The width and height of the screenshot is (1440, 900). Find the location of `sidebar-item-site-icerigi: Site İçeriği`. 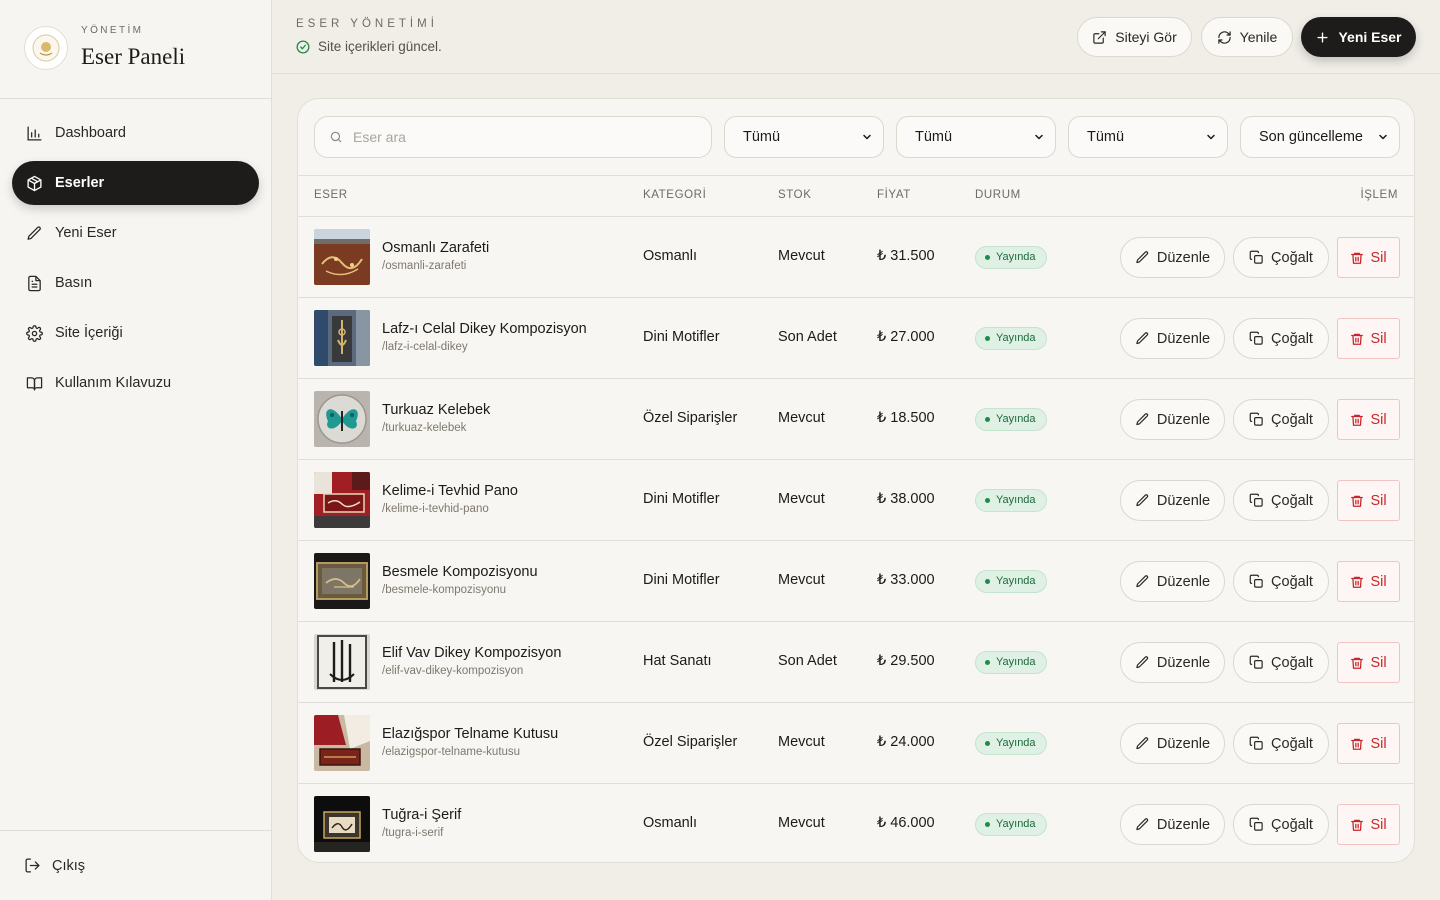

sidebar-item-site-icerigi: Site İçeriği is located at coordinates (135, 333).